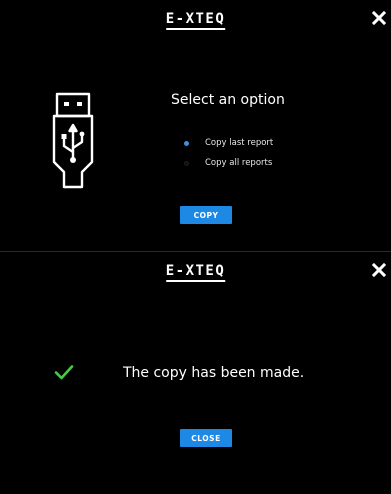 The height and width of the screenshot is (494, 391). Describe the element at coordinates (186, 143) in the screenshot. I see `radio-checked` at that location.